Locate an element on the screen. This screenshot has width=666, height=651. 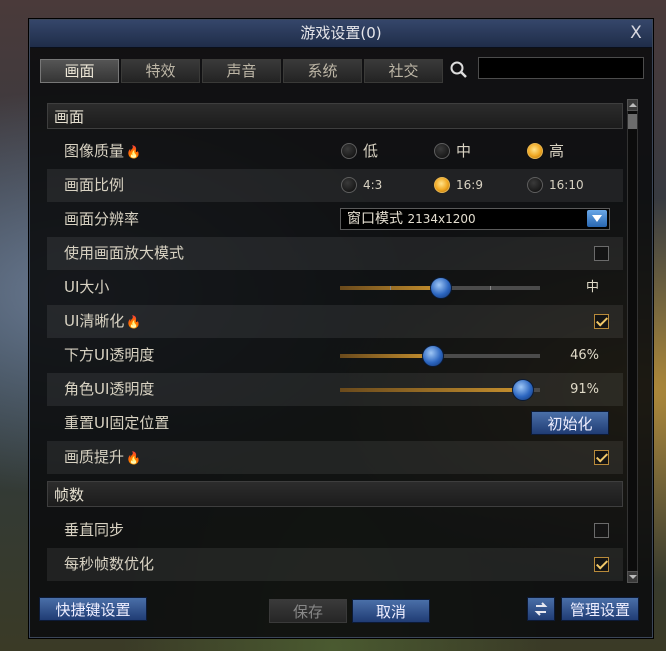
zoom-mode-checkbox is located at coordinates (601, 253).